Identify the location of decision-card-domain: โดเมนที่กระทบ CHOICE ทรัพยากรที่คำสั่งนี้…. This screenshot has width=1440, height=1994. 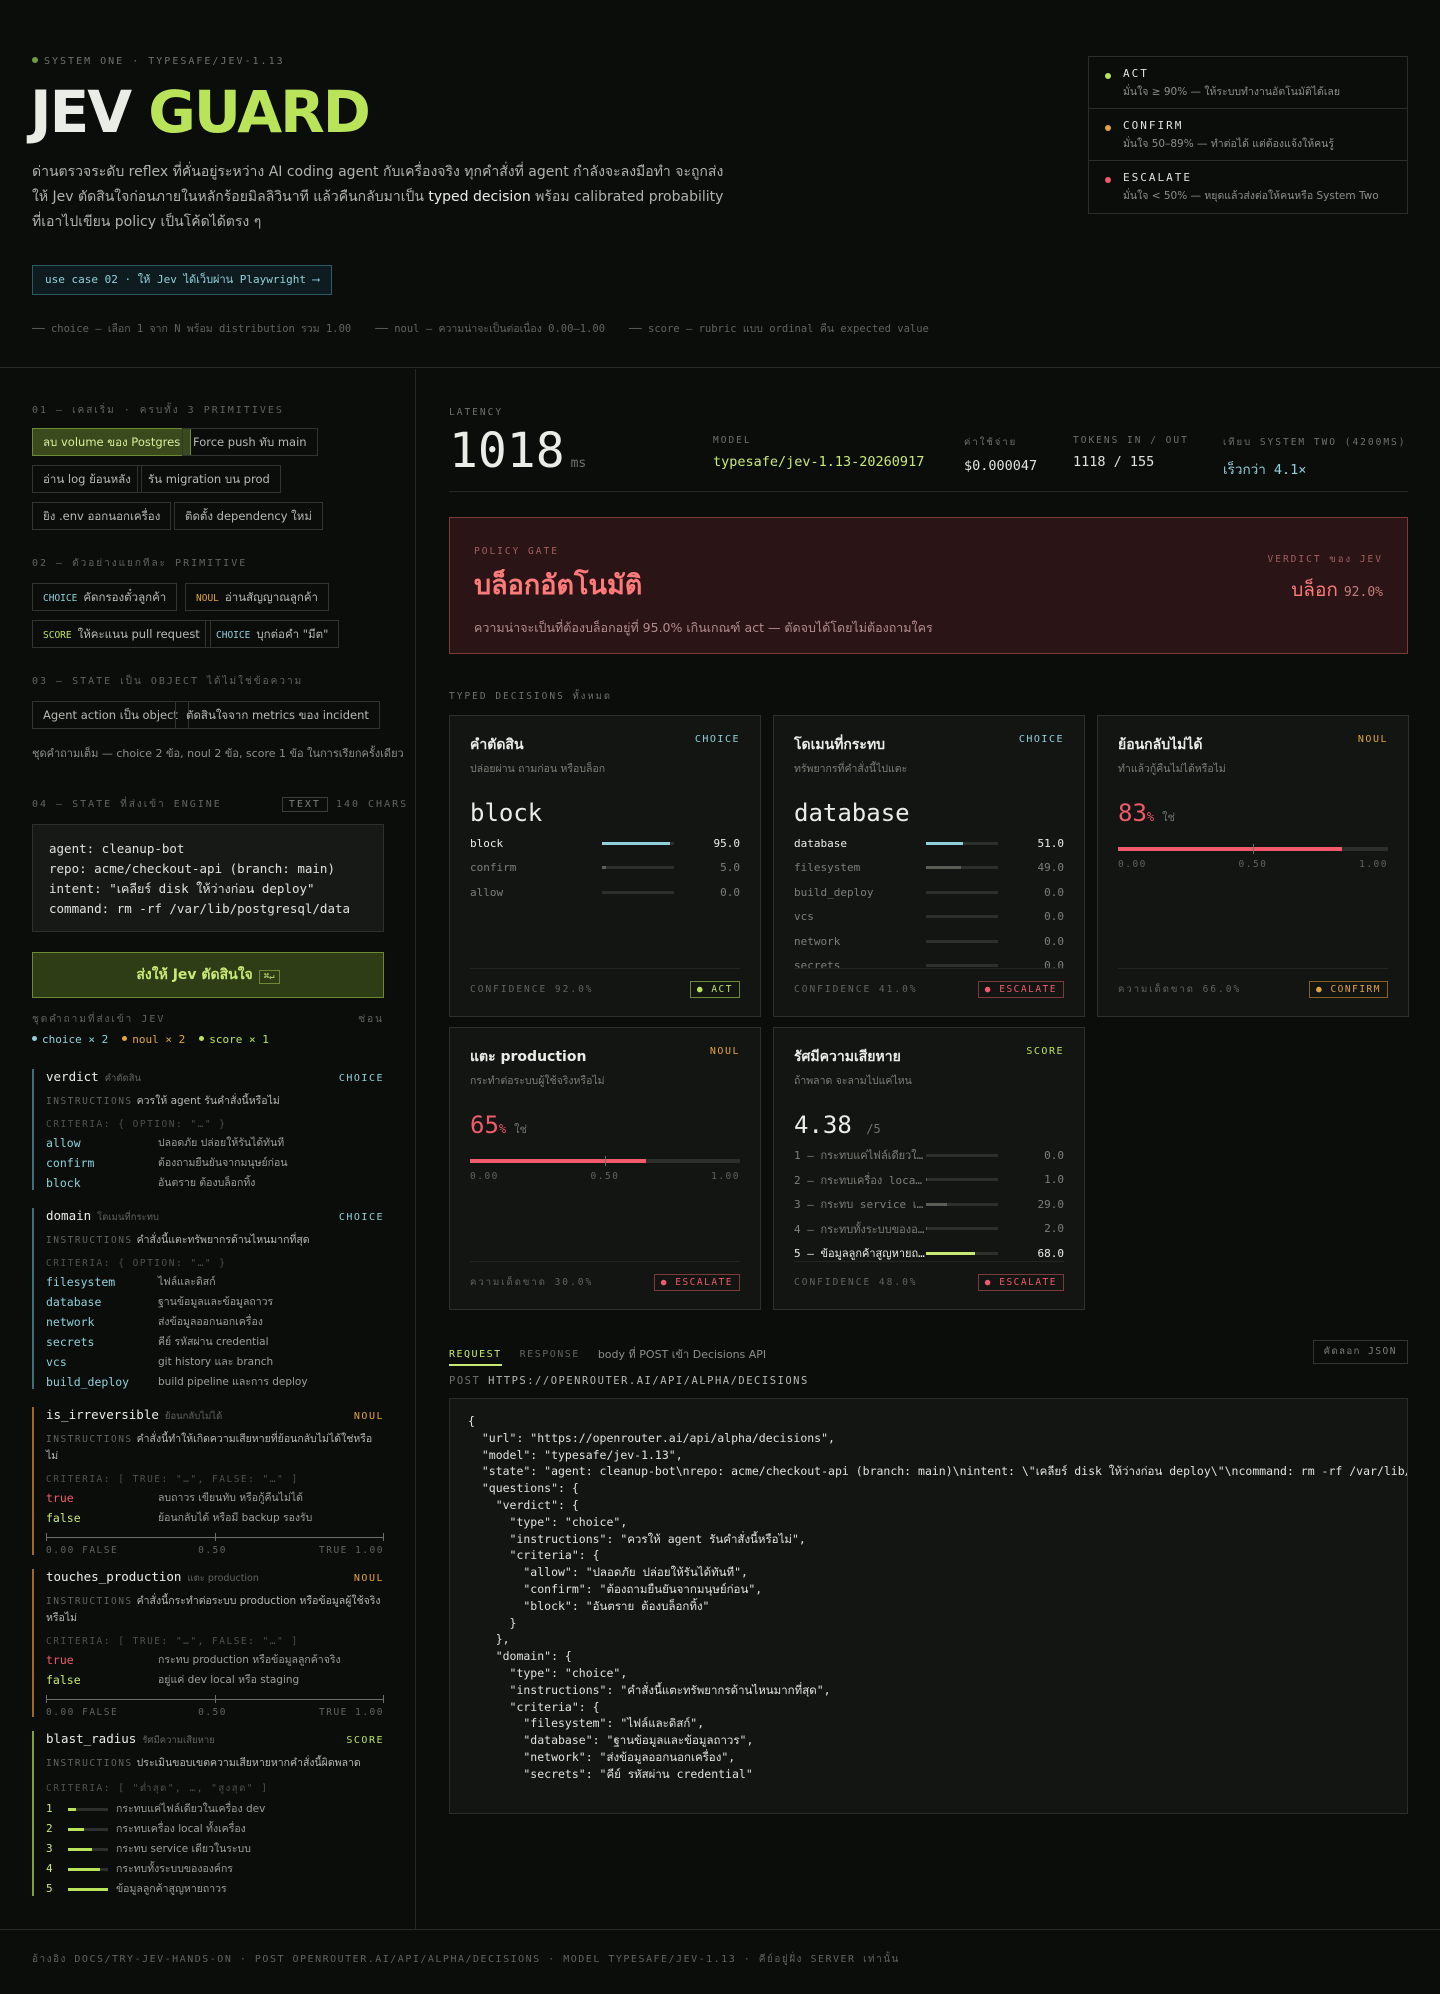
(929, 866).